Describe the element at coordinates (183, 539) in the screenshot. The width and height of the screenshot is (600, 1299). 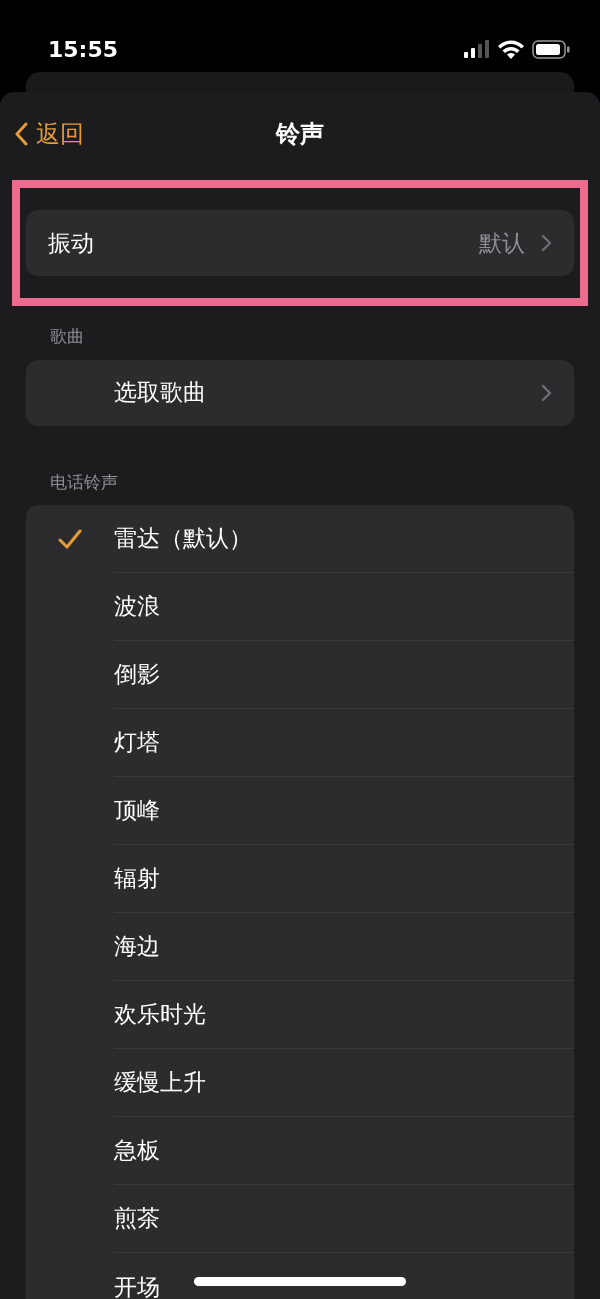
I see `option-label: 雷达（默认）` at that location.